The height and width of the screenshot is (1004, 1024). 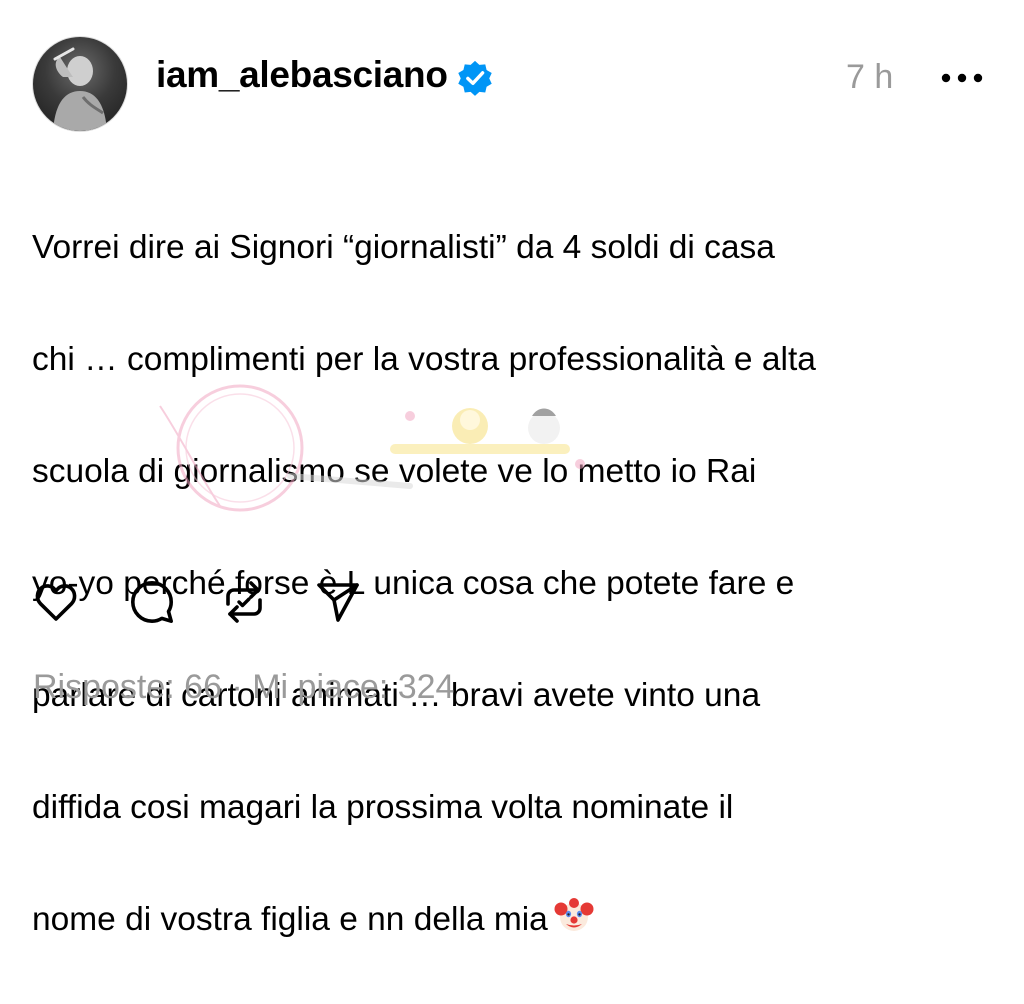 I want to click on more-options-icon, so click(x=962, y=78).